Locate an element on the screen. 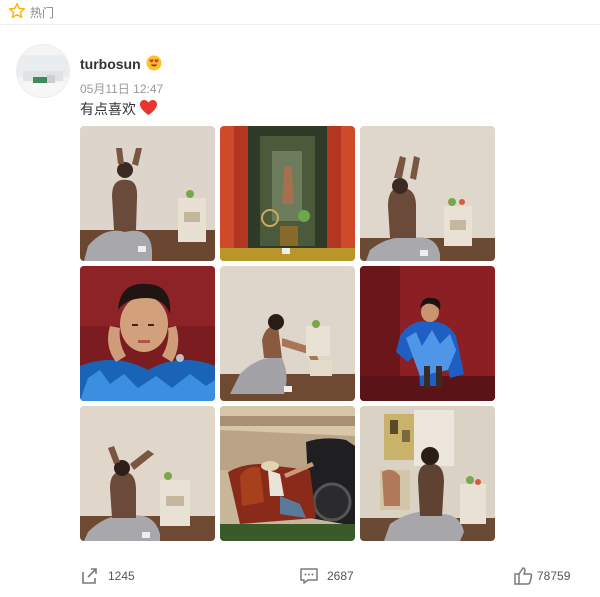 Image resolution: width=600 pixels, height=597 pixels. comment-icon is located at coordinates (309, 576).